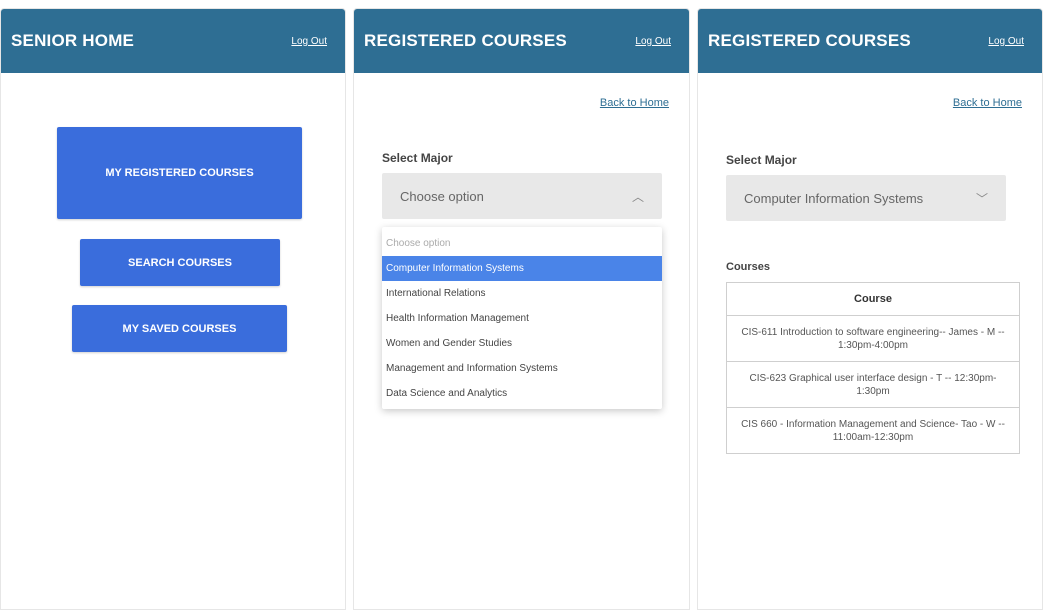 This screenshot has width=1043, height=610. I want to click on dropdown-option: Women and Gender Studies, so click(522, 343).